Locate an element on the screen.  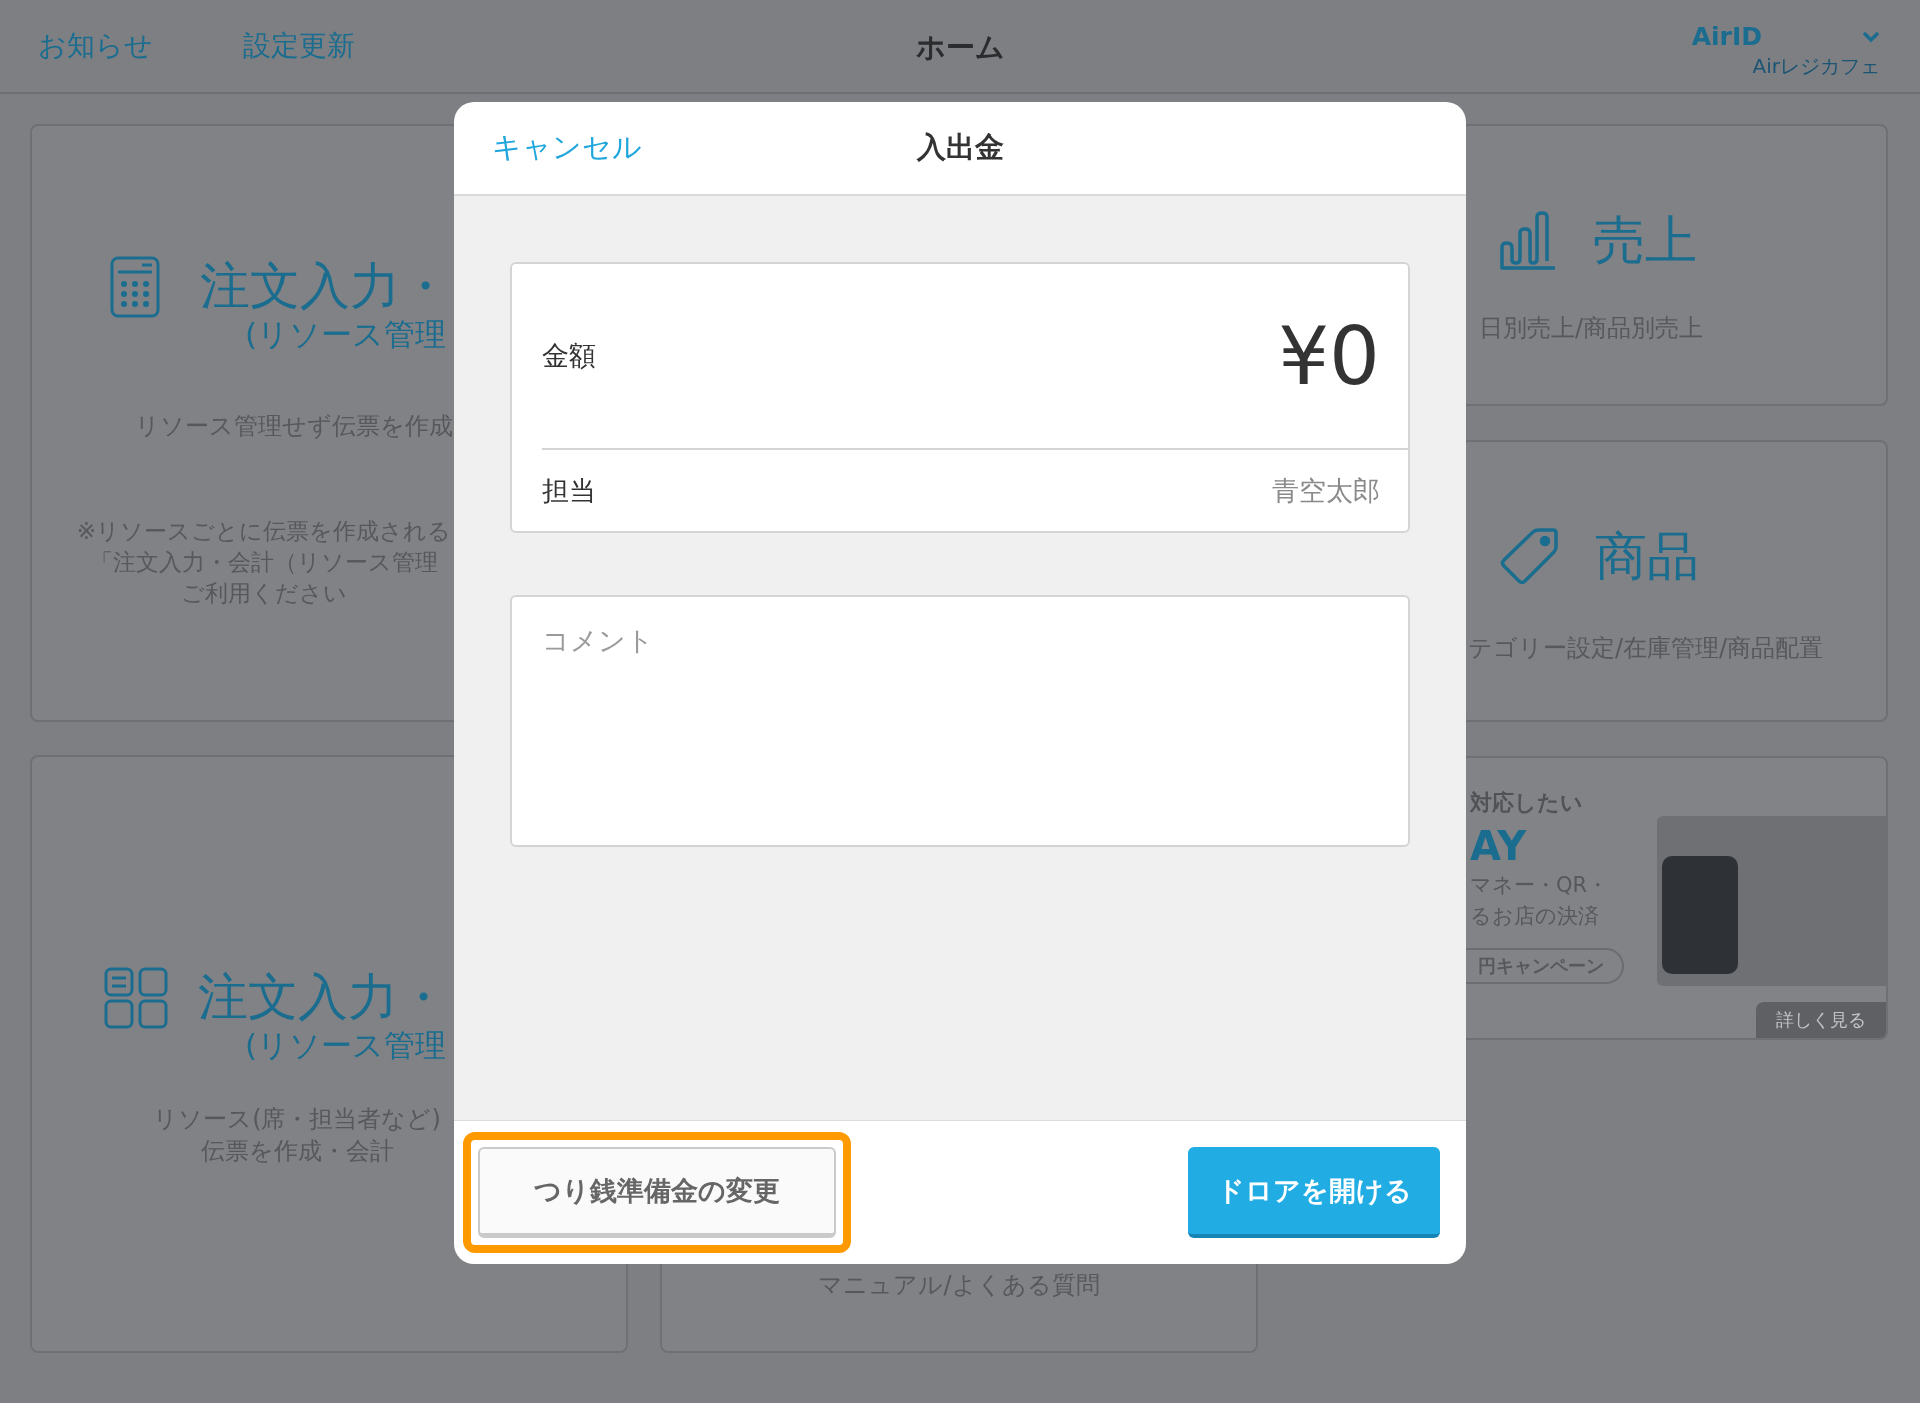
bar-chart-icon is located at coordinates (1528, 241).